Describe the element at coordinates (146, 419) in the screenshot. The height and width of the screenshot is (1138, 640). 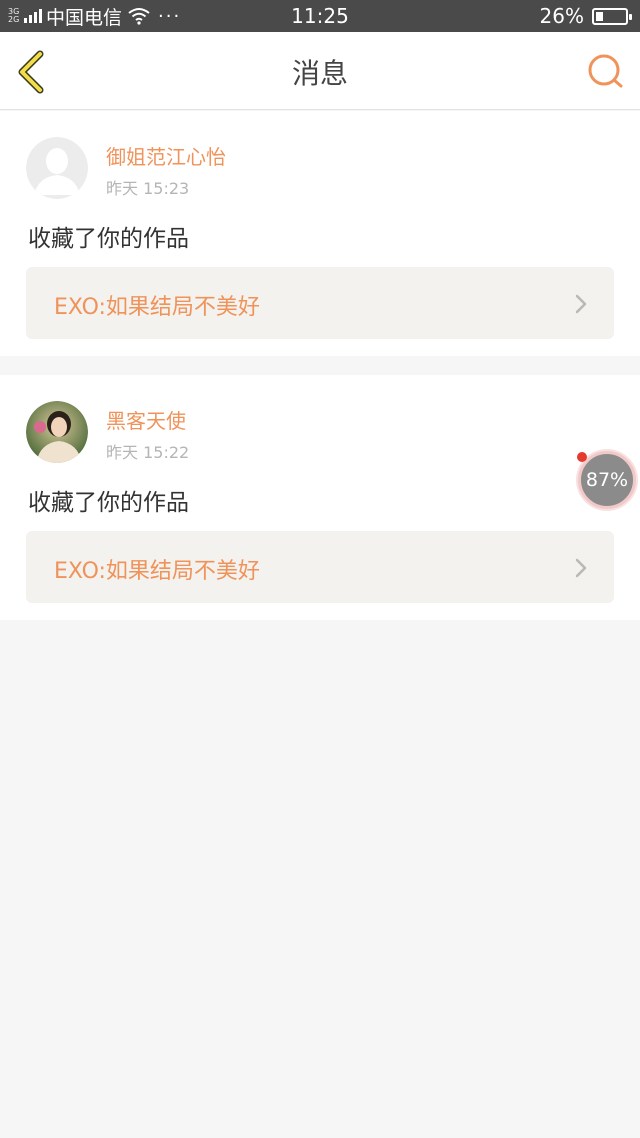
I see `username: 黑客天使` at that location.